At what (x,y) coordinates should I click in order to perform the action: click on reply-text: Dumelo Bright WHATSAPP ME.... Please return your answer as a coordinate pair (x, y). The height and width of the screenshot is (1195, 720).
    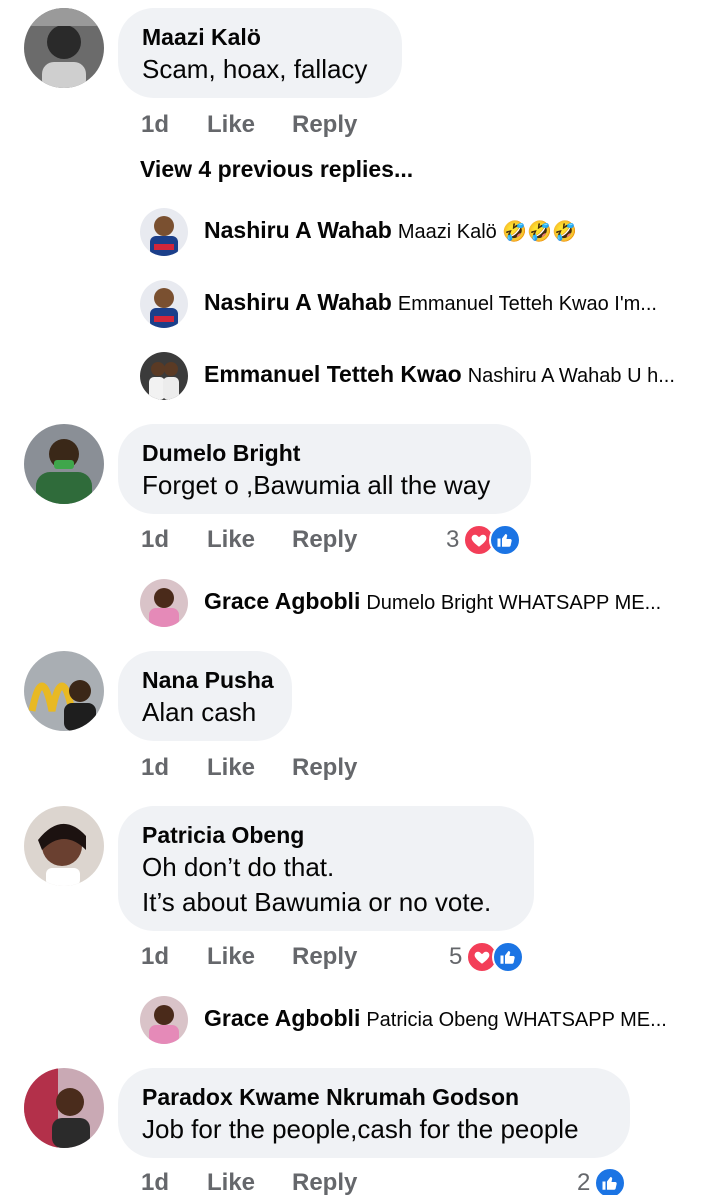
    Looking at the image, I should click on (514, 603).